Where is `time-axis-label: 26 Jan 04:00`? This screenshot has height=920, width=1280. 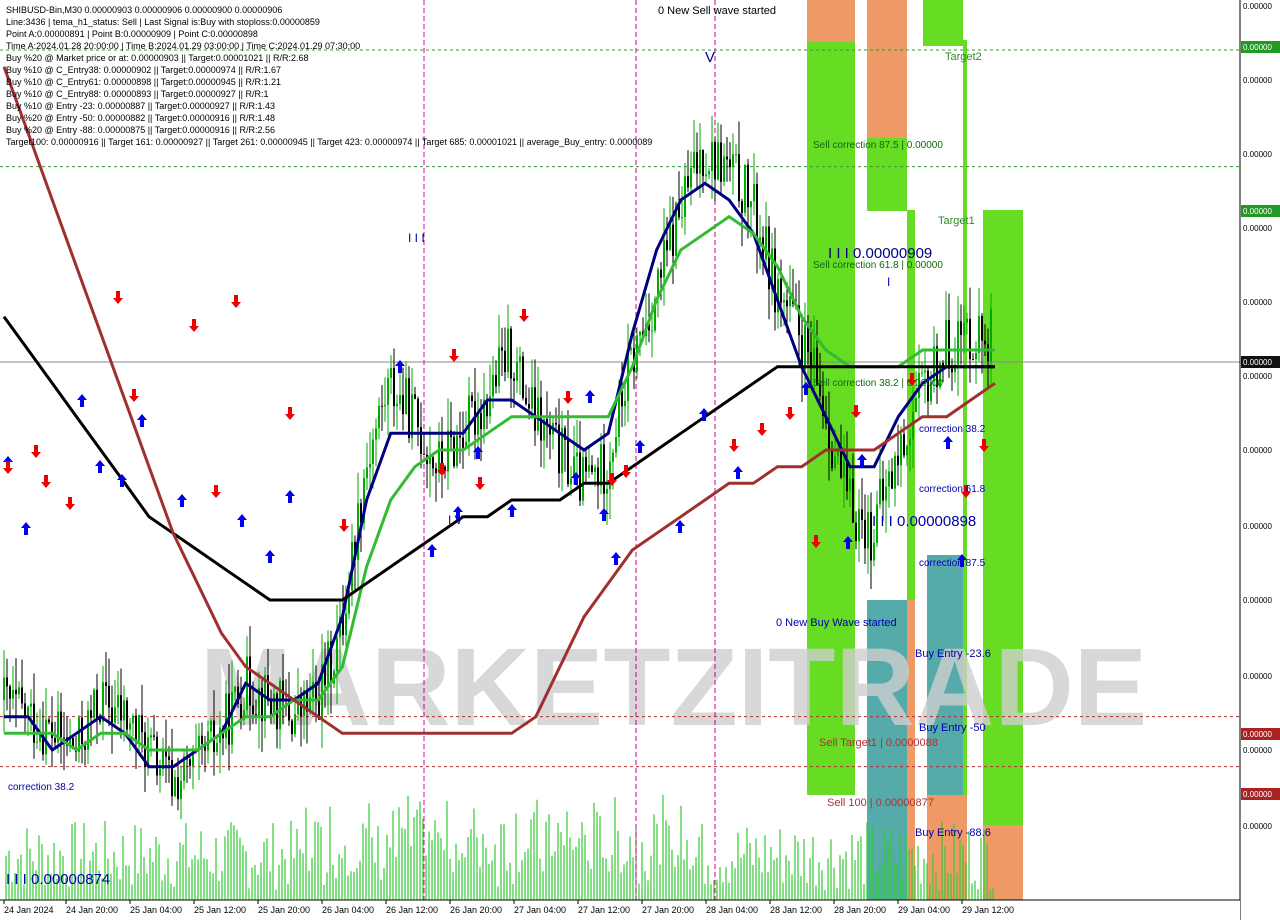 time-axis-label: 26 Jan 04:00 is located at coordinates (348, 910).